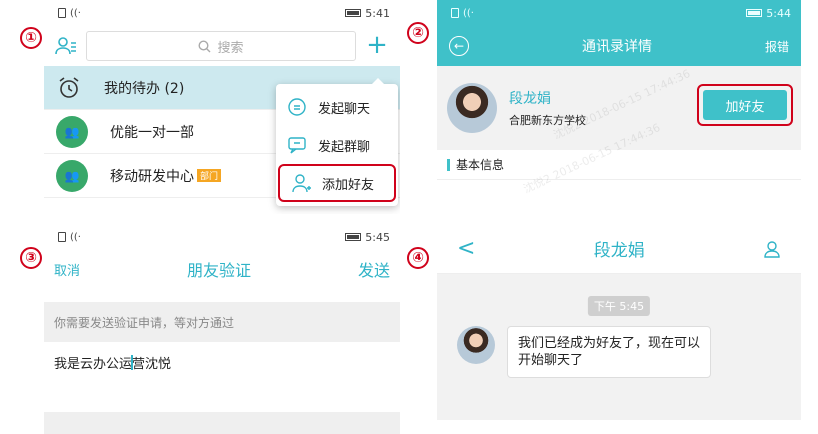 The width and height of the screenshot is (818, 434). What do you see at coordinates (374, 269) in the screenshot?
I see `send-button: 发送` at bounding box center [374, 269].